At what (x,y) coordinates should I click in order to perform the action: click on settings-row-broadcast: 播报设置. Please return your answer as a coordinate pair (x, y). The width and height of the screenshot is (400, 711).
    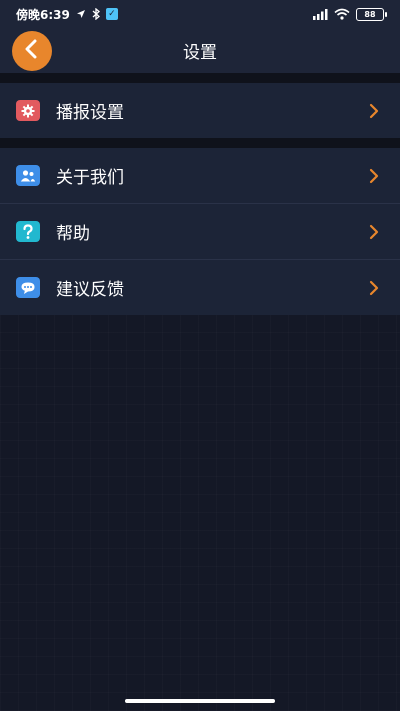
    Looking at the image, I should click on (200, 110).